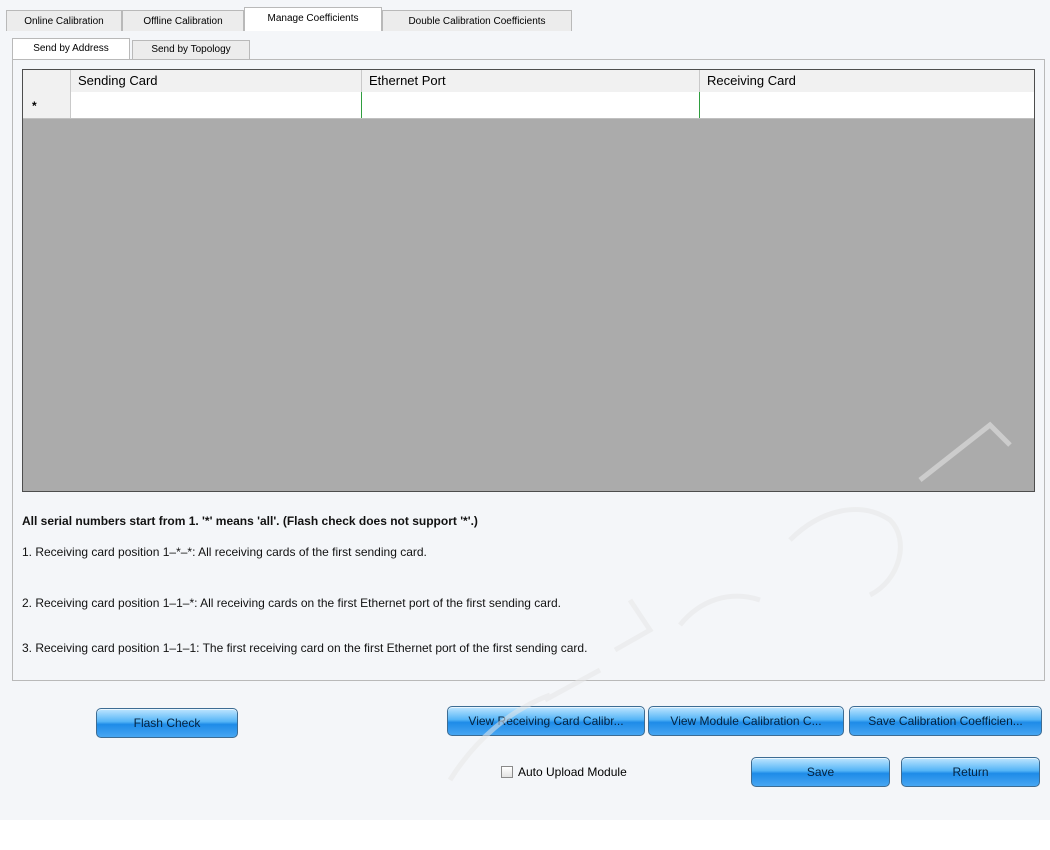 This screenshot has width=1050, height=850. I want to click on tab-send-by-topology: Send by Topology, so click(191, 50).